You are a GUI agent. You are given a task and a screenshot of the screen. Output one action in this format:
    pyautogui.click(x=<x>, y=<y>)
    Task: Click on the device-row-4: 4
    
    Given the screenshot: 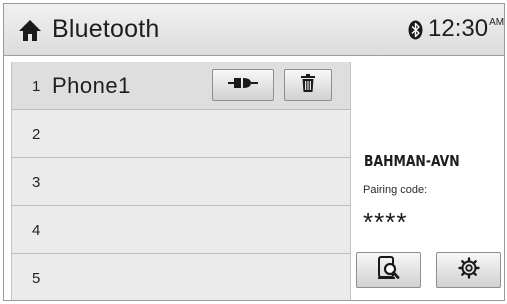 What is the action you would take?
    pyautogui.click(x=181, y=230)
    